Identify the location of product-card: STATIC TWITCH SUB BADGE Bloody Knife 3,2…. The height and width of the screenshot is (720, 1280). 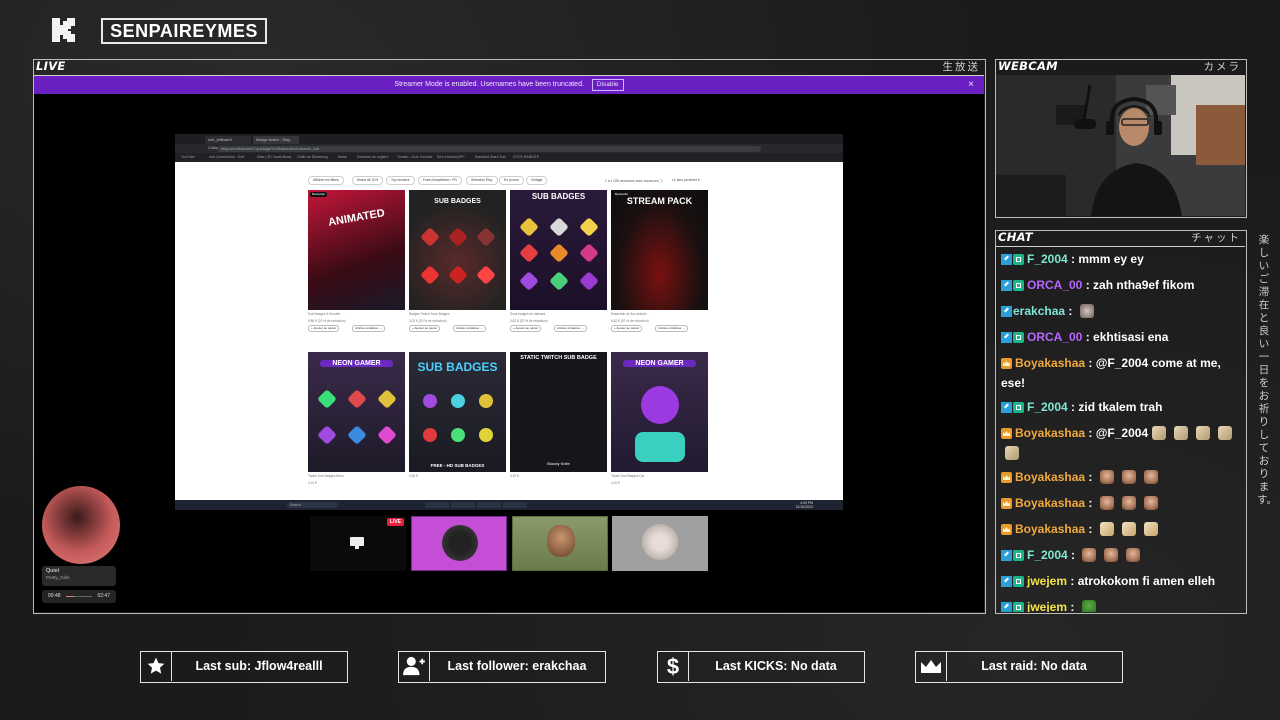
(558, 415).